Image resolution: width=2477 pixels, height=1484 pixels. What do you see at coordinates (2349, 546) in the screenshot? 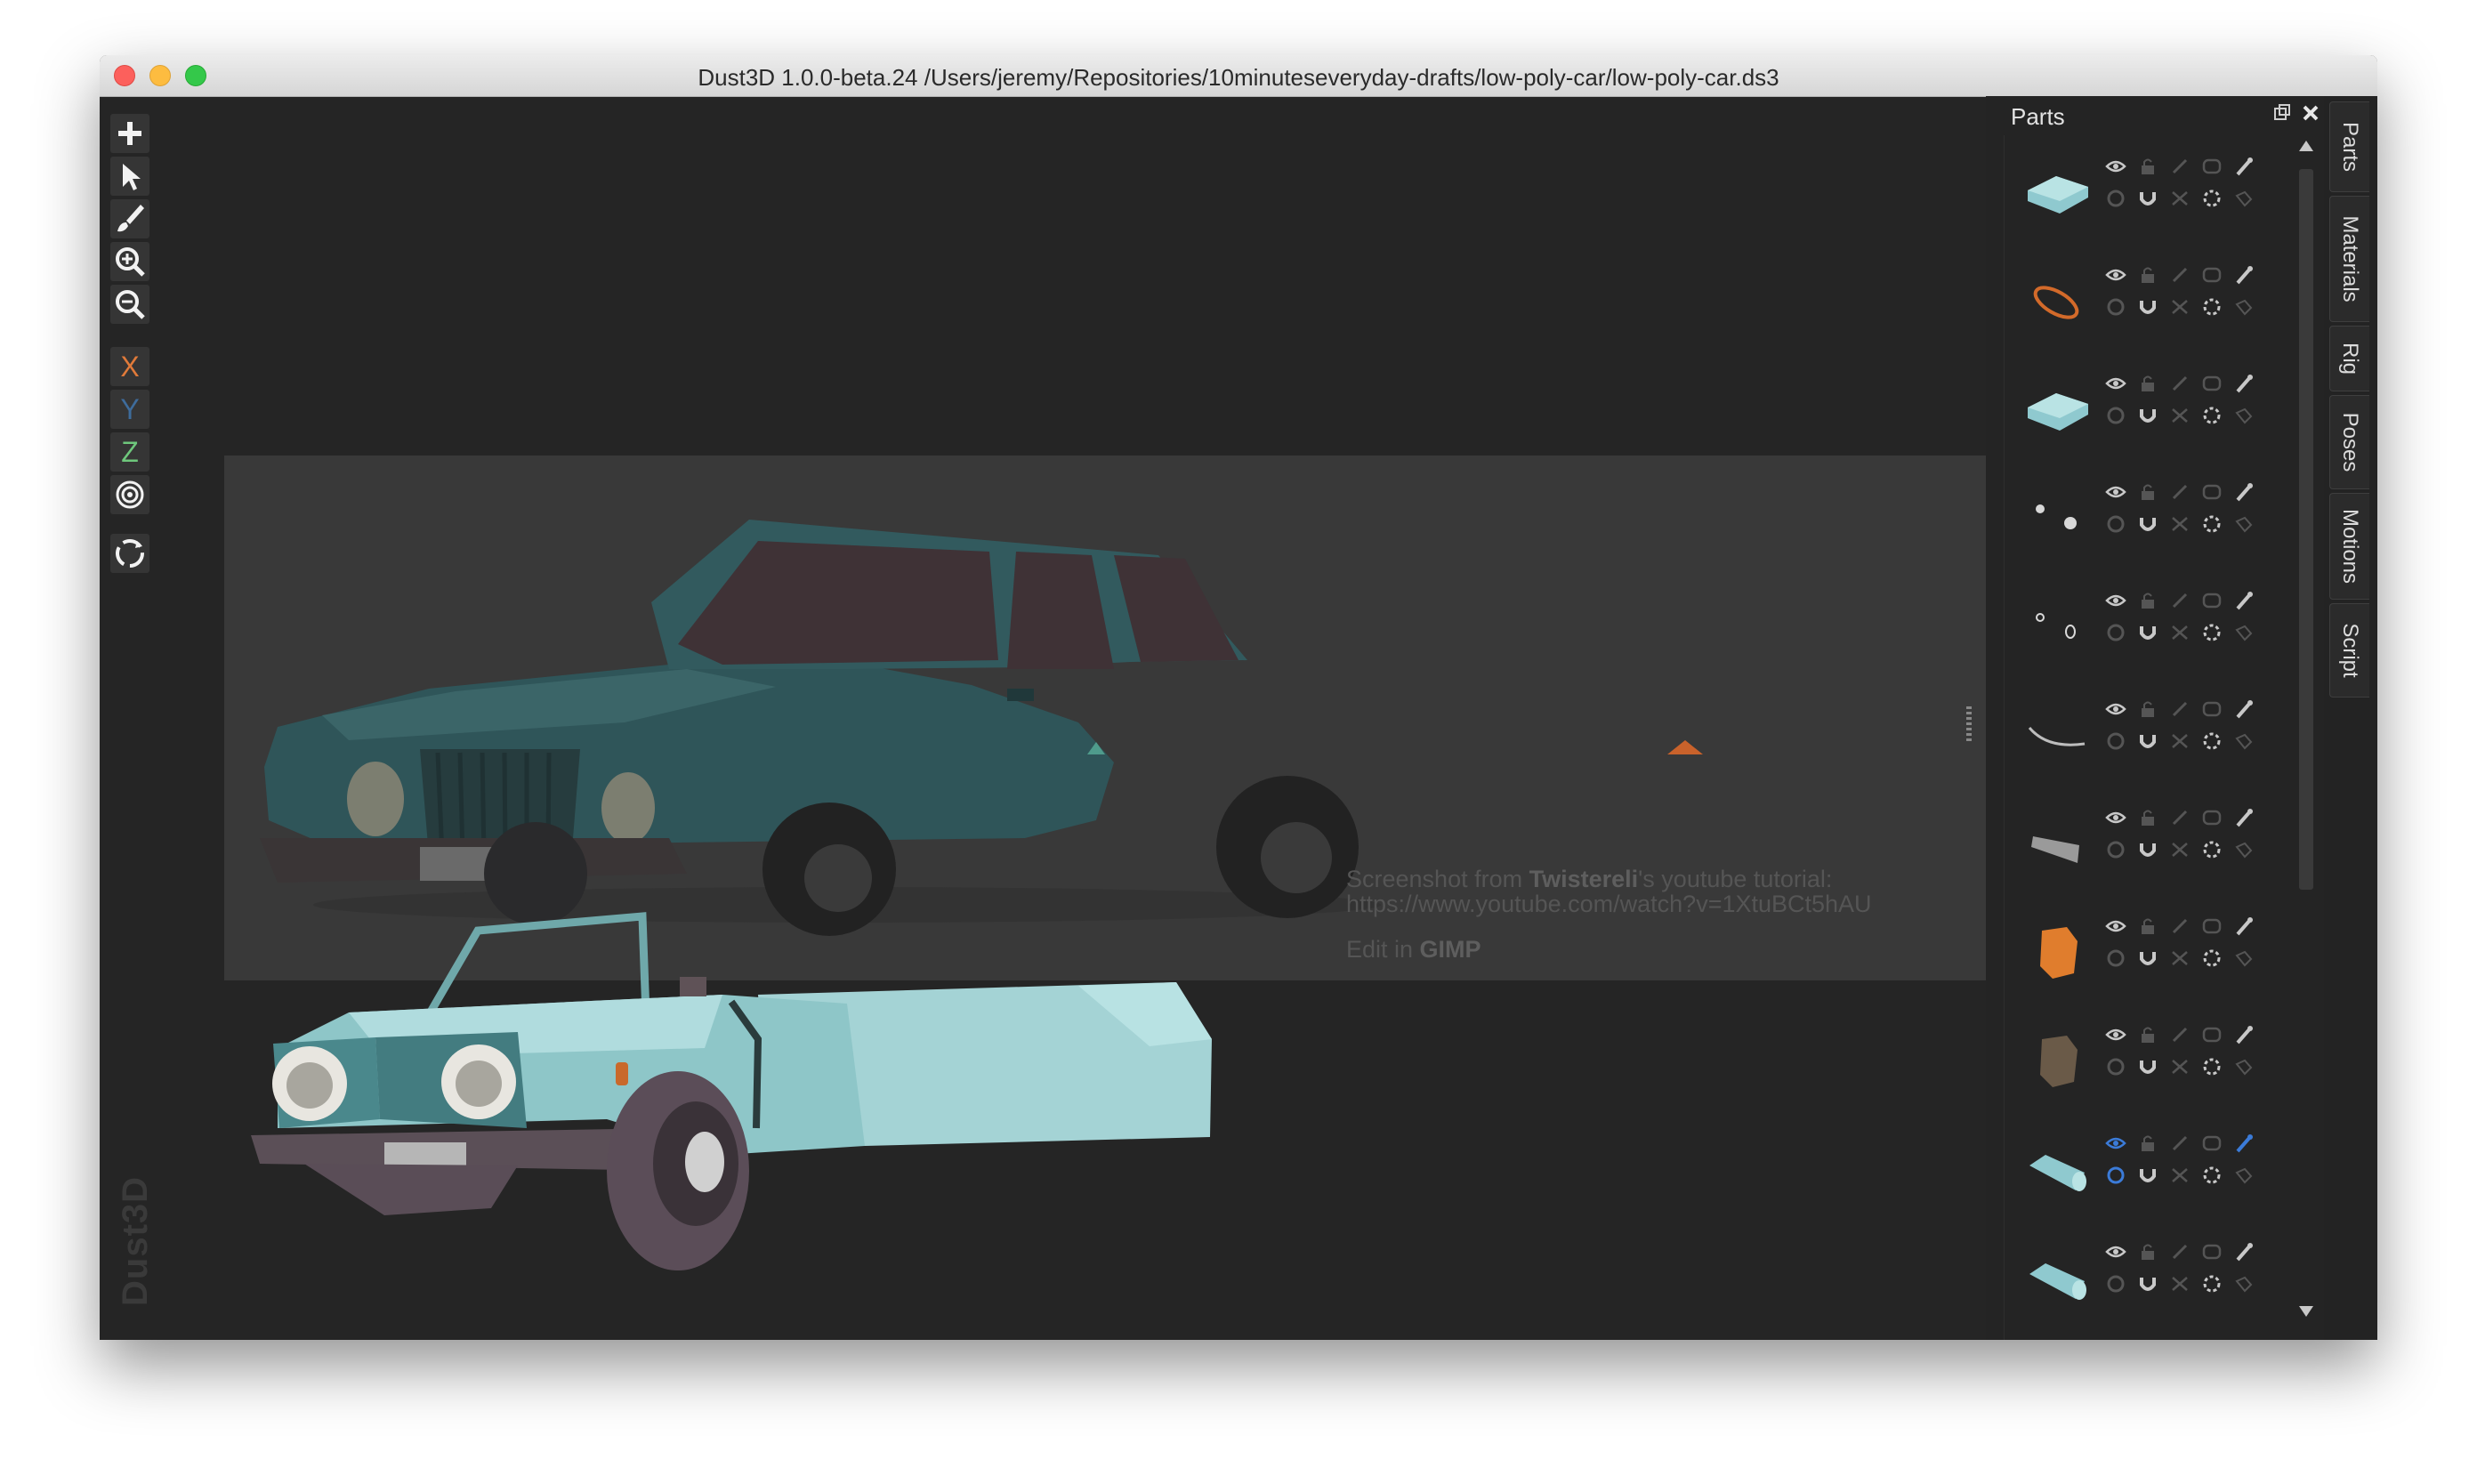
I see `tab-motions: Motions` at bounding box center [2349, 546].